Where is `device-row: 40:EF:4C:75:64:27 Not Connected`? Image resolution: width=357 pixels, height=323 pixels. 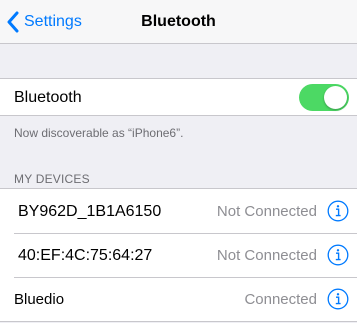
device-row: 40:EF:4C:75:64:27 Not Connected is located at coordinates (178, 255).